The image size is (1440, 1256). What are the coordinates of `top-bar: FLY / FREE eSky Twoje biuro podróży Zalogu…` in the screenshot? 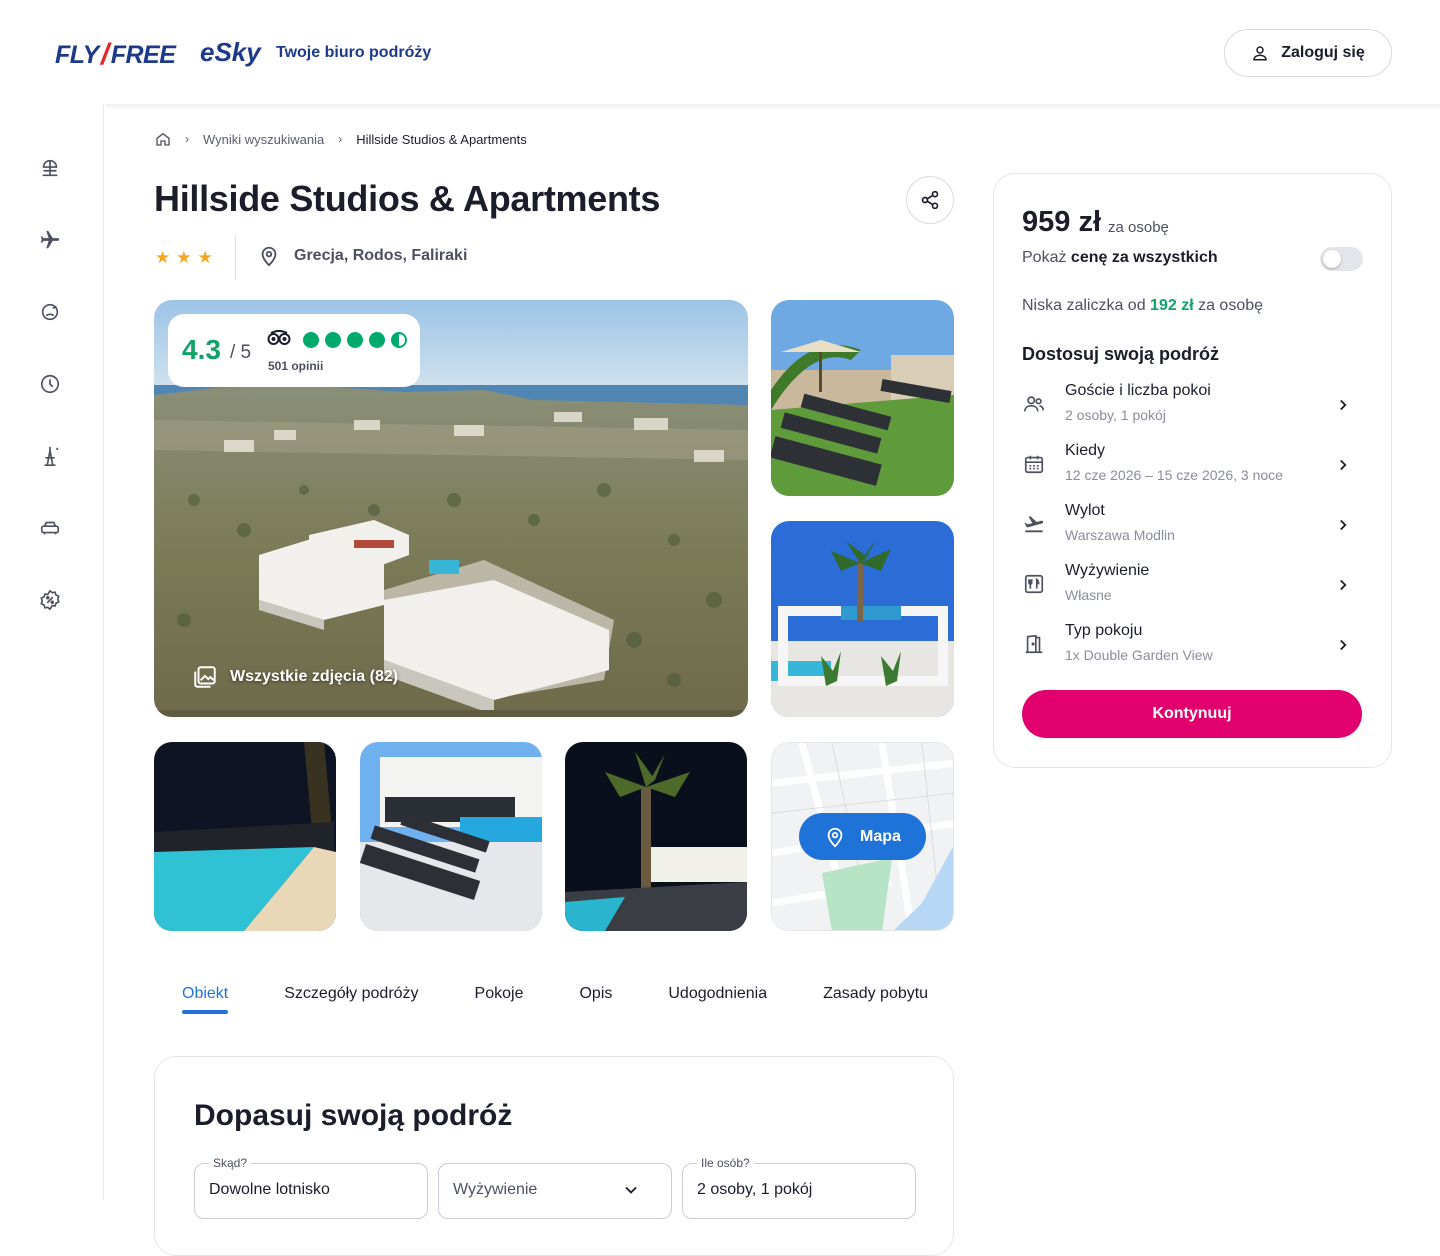 It's located at (720, 52).